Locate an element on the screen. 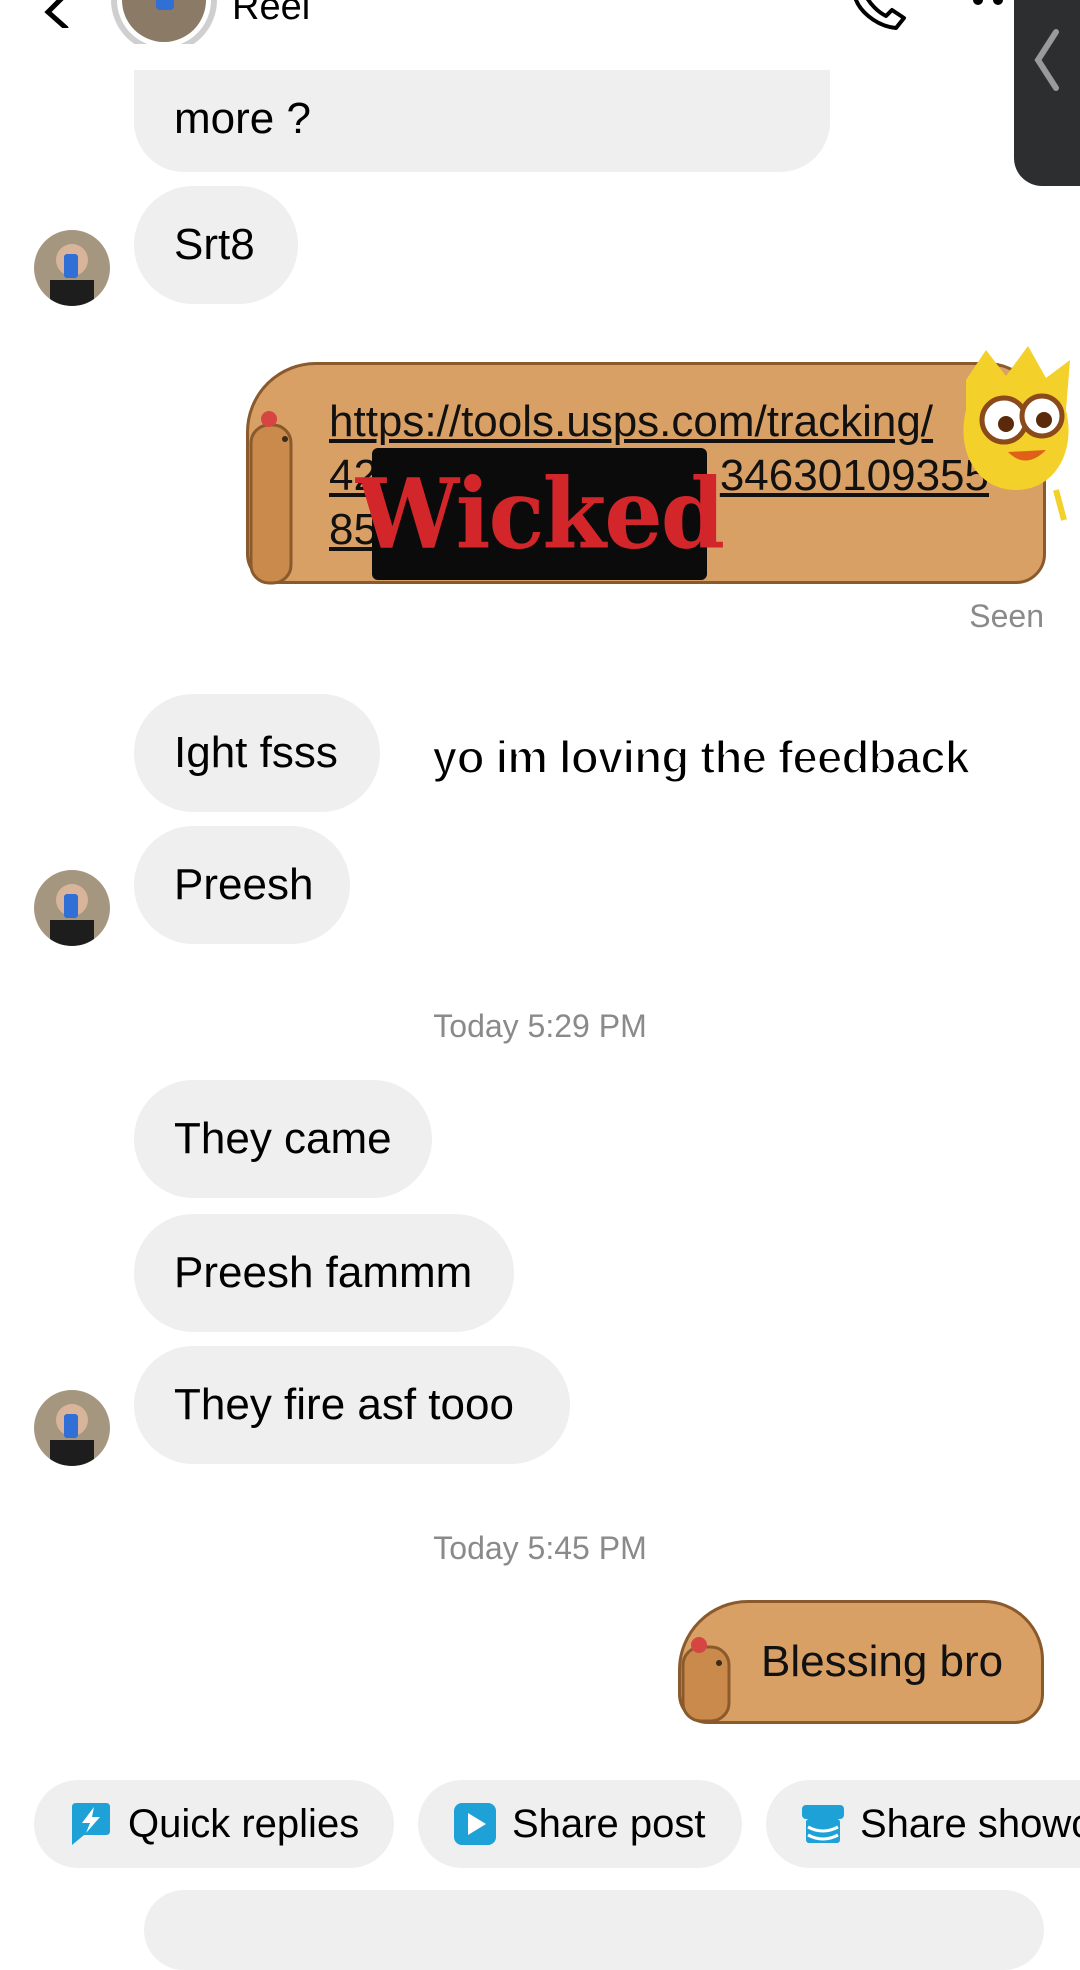 The image size is (1080, 1970). side-drawer-tab is located at coordinates (1047, 93).